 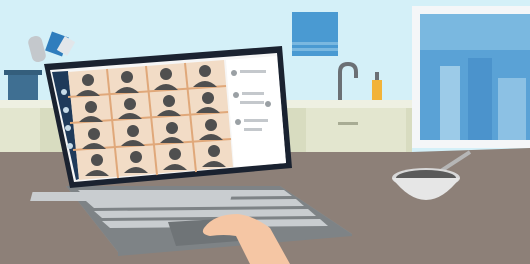 I want to click on pot-icon, so click(x=23, y=85).